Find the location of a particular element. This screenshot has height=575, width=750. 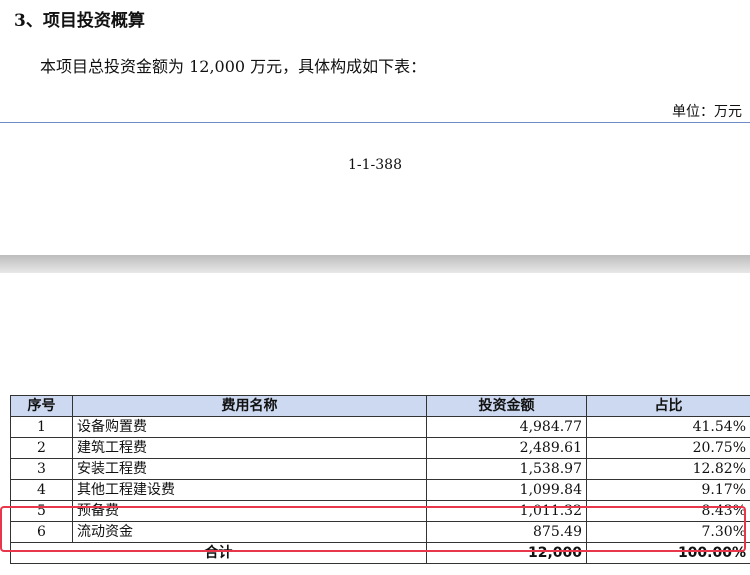

cell-ratio: 41.54% is located at coordinates (668, 427).